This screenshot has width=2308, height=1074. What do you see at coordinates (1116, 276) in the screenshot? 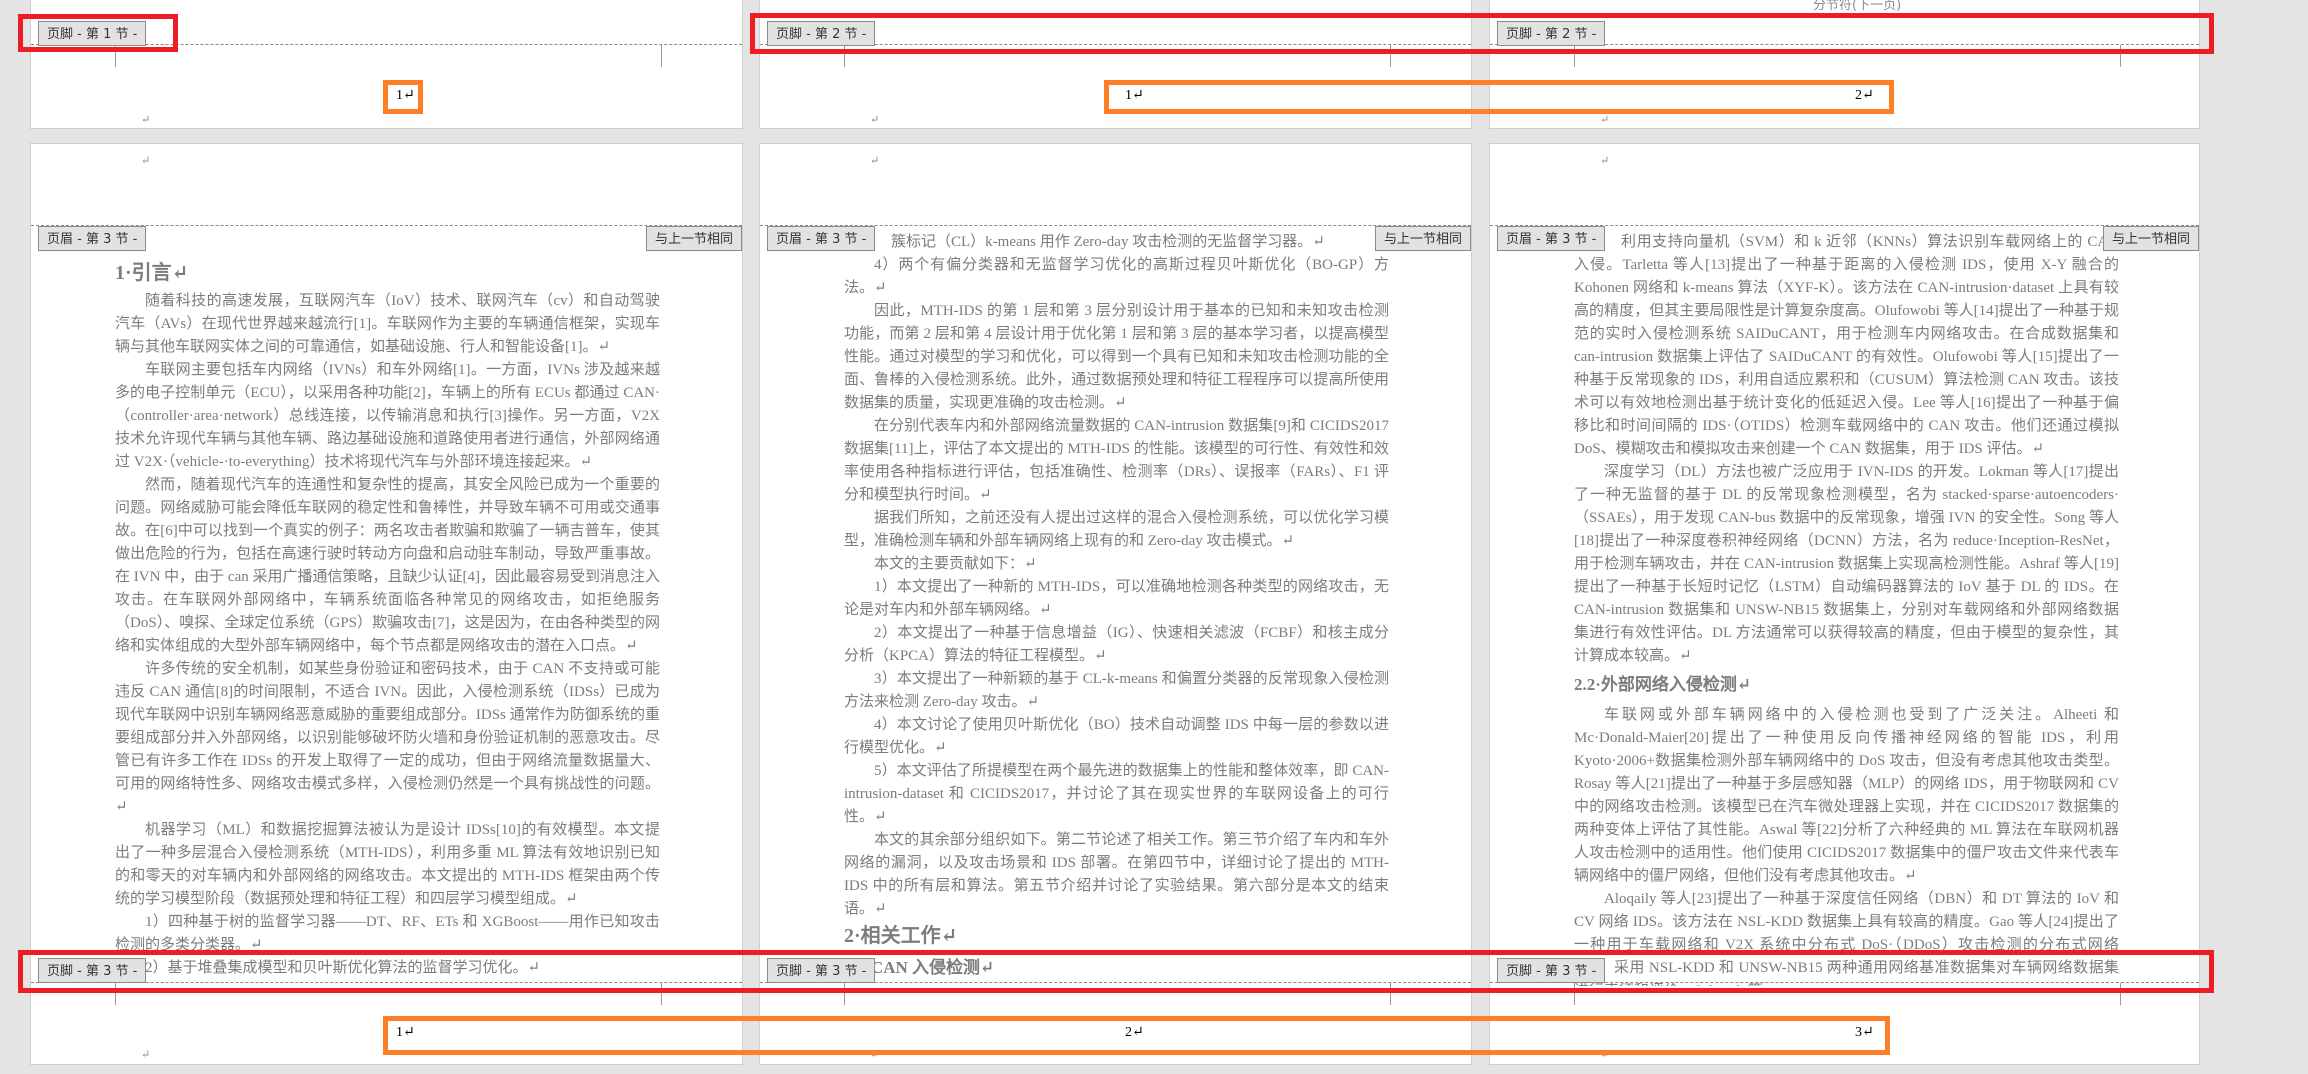
I see `paragraph: 4）两个有偏分类器和无监督学习优化的高斯过程贝叶斯优化（BO-GP）方法。↵` at bounding box center [1116, 276].